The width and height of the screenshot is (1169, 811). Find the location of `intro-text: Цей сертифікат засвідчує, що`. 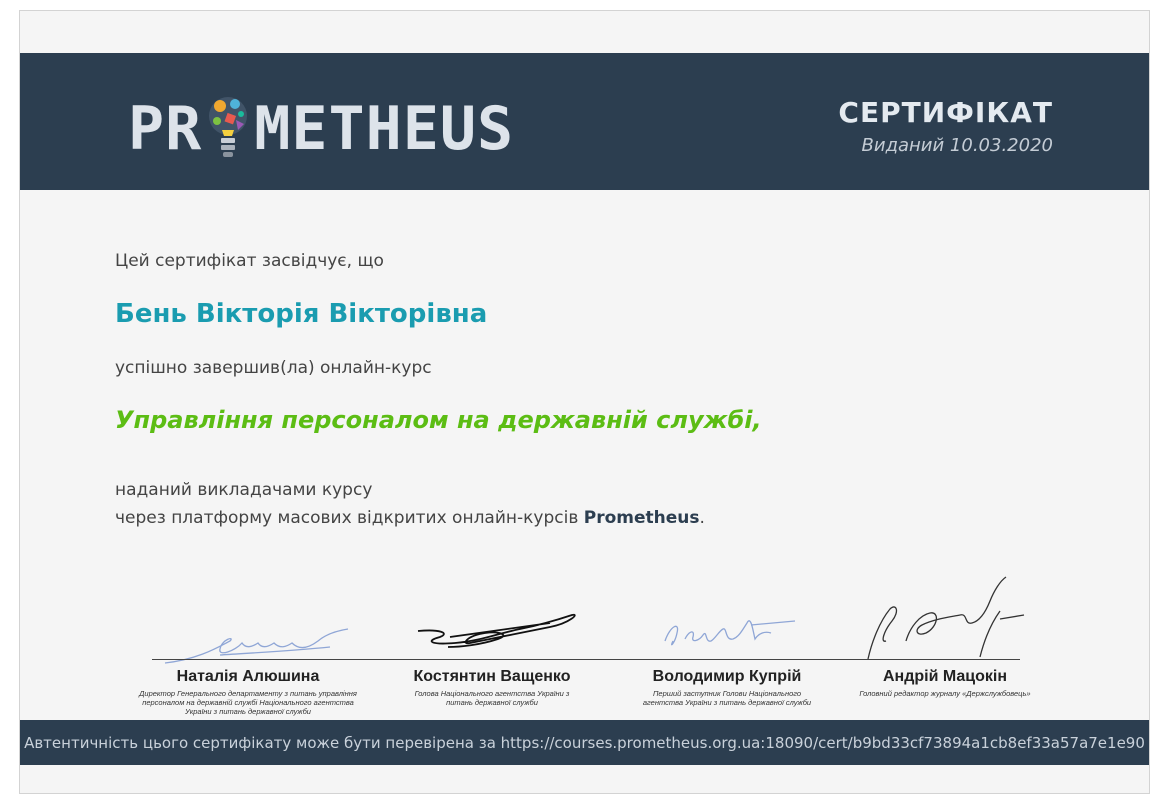

intro-text: Цей сертифікат засвідчує, що is located at coordinates (249, 261).